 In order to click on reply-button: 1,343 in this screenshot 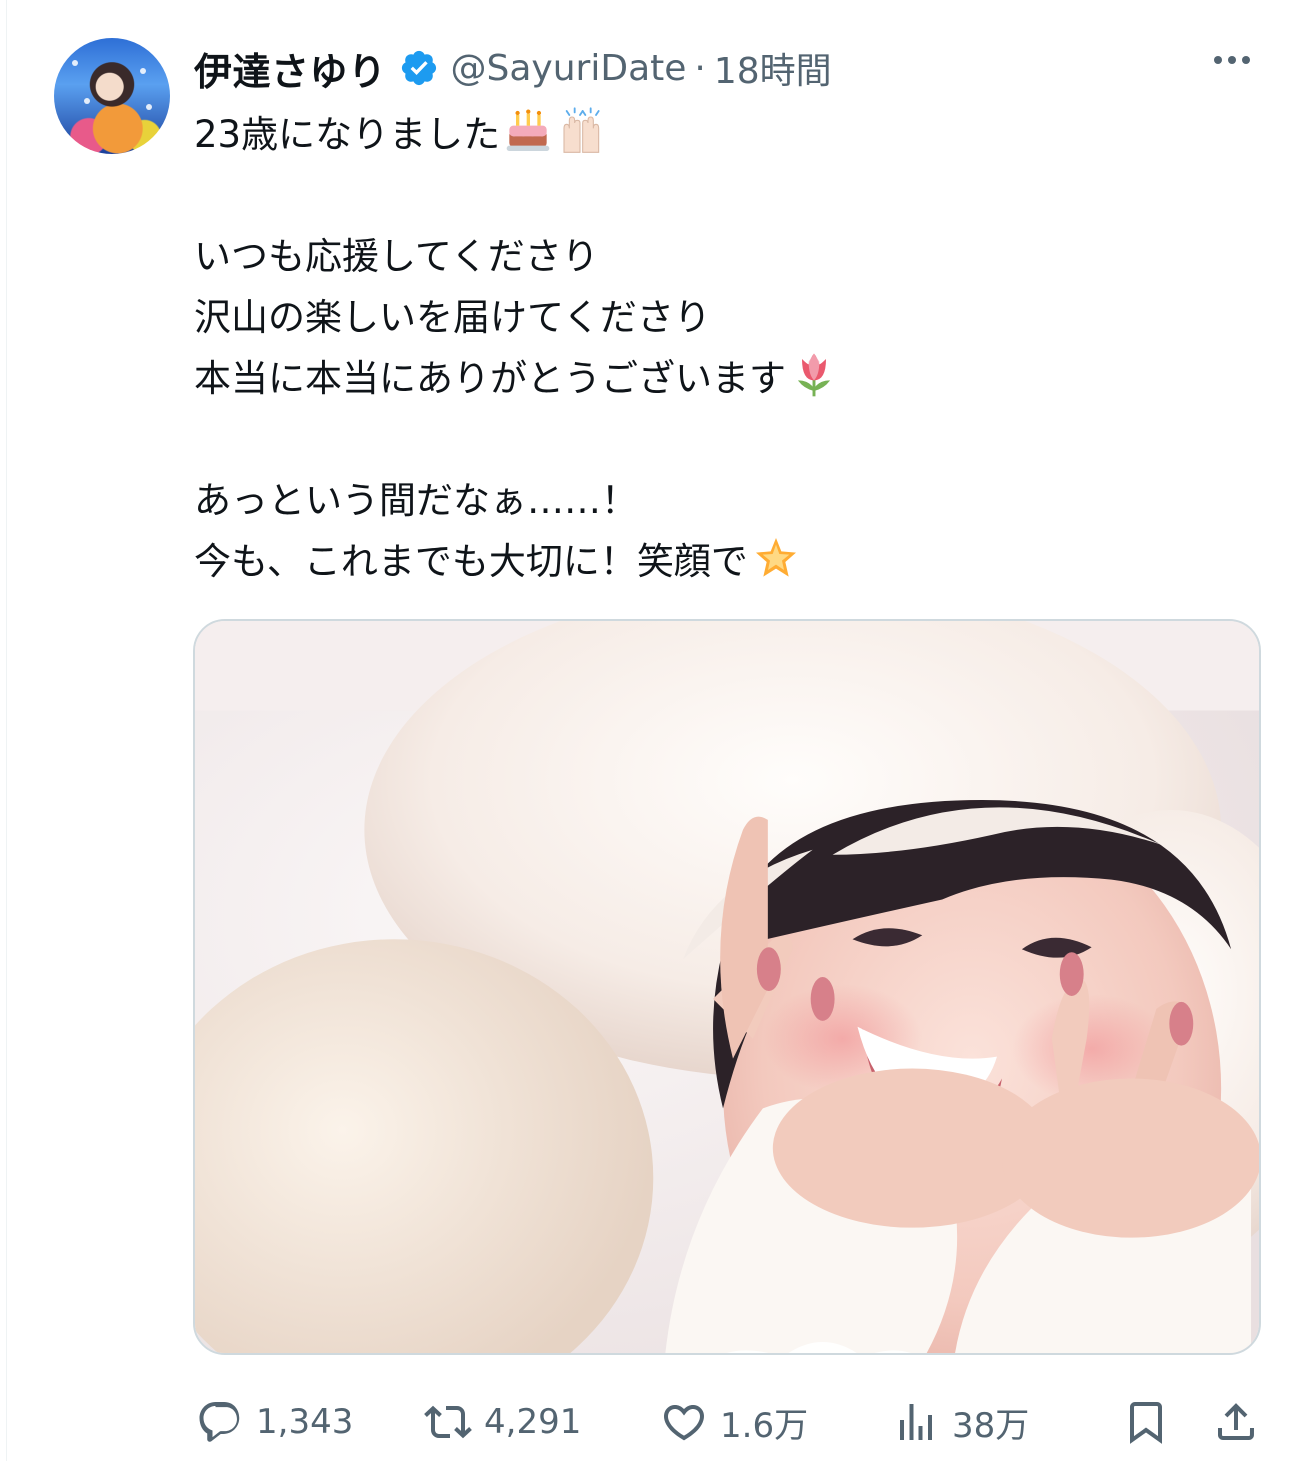, I will do `click(274, 1422)`.